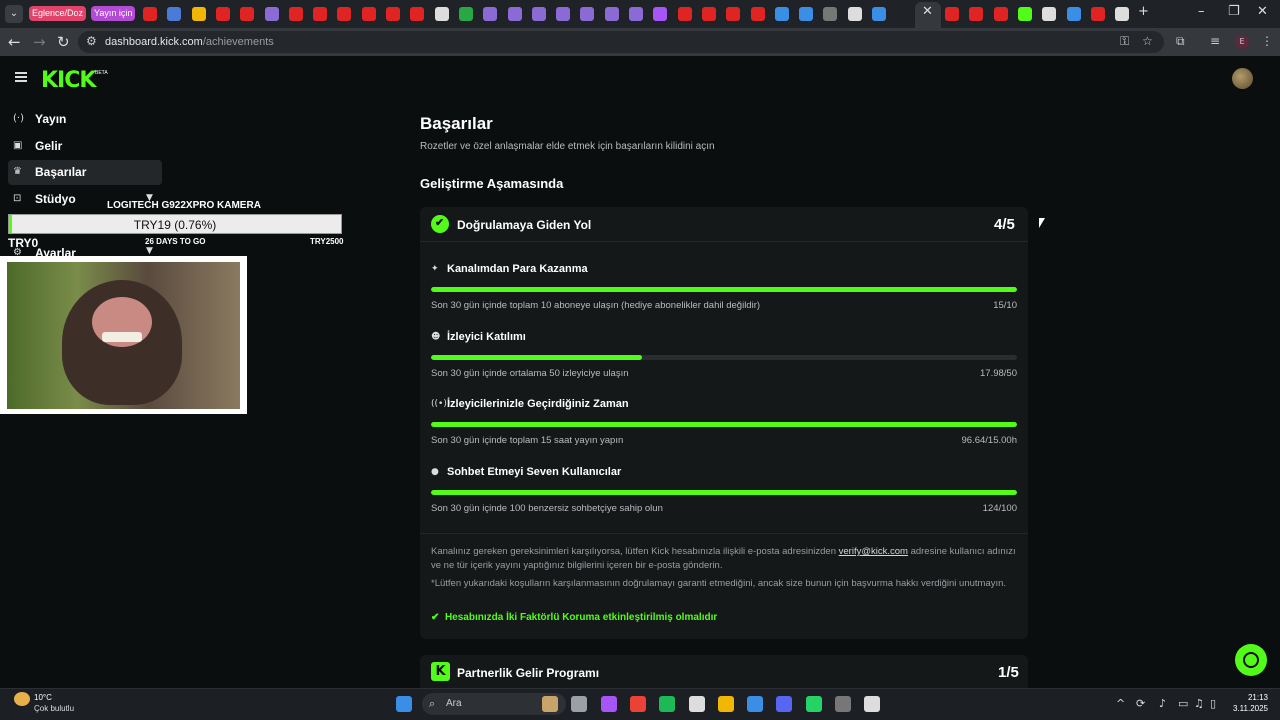  I want to click on forward-icon: →, so click(39, 42).